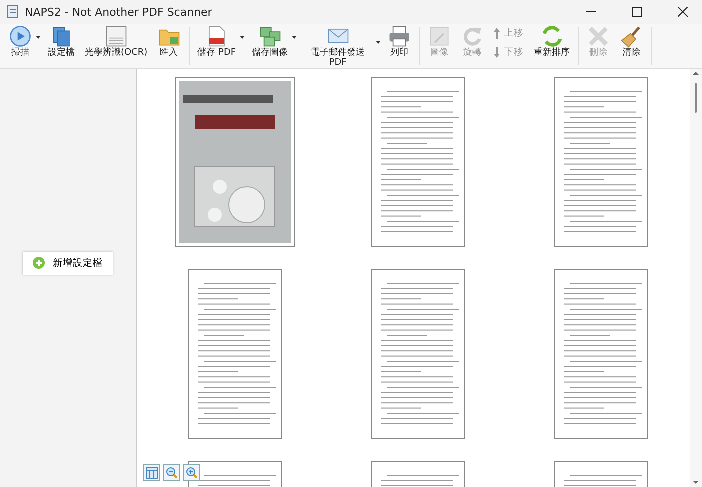  I want to click on zoom-in-button, so click(191, 472).